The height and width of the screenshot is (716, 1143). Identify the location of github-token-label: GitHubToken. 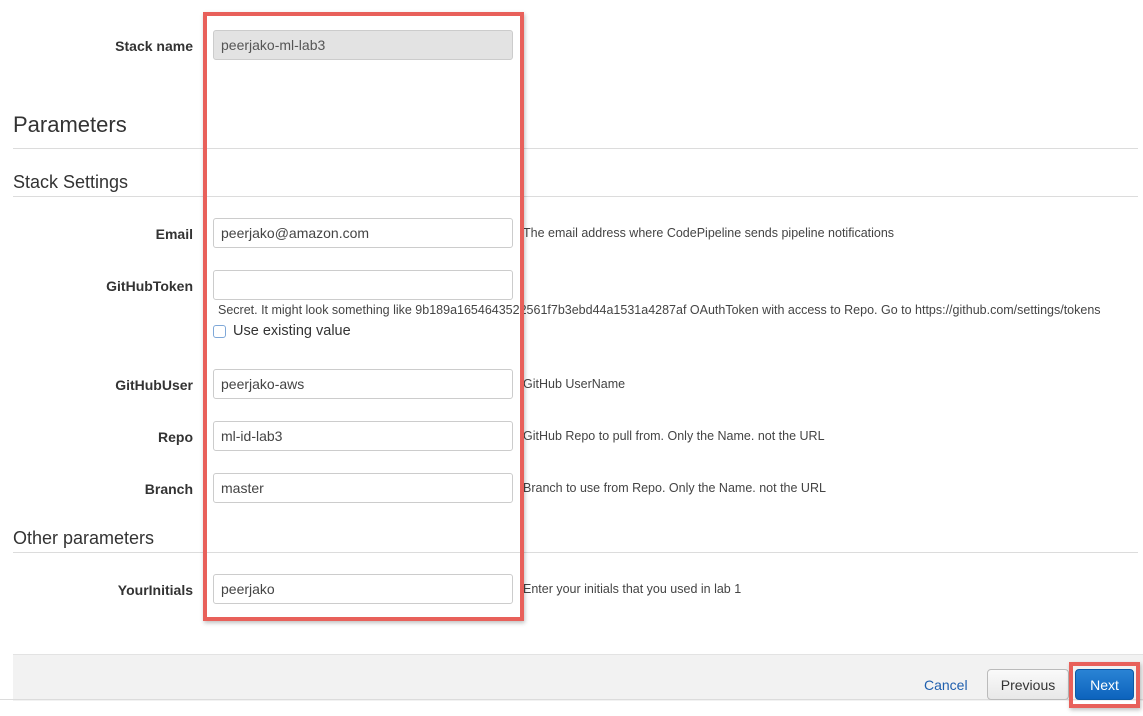
(149, 286).